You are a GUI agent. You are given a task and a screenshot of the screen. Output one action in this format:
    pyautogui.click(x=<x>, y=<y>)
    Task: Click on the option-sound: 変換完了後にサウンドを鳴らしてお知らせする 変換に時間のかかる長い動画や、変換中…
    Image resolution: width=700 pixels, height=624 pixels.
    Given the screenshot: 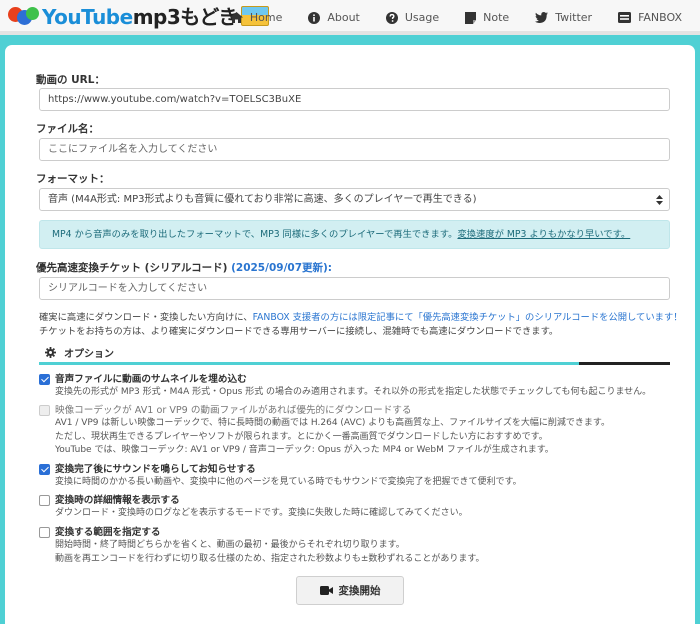 What is the action you would take?
    pyautogui.click(x=359, y=476)
    